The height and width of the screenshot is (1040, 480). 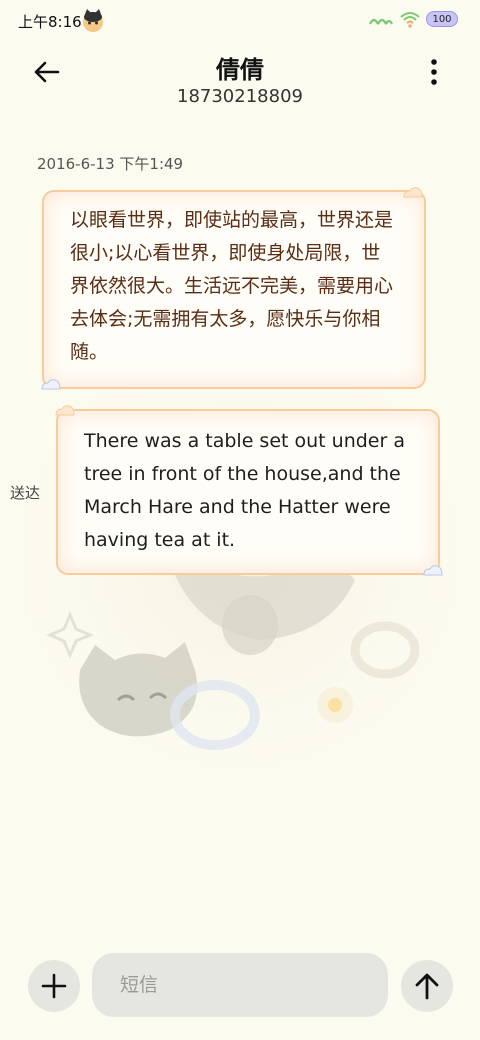 I want to click on signal-icon, so click(x=381, y=21).